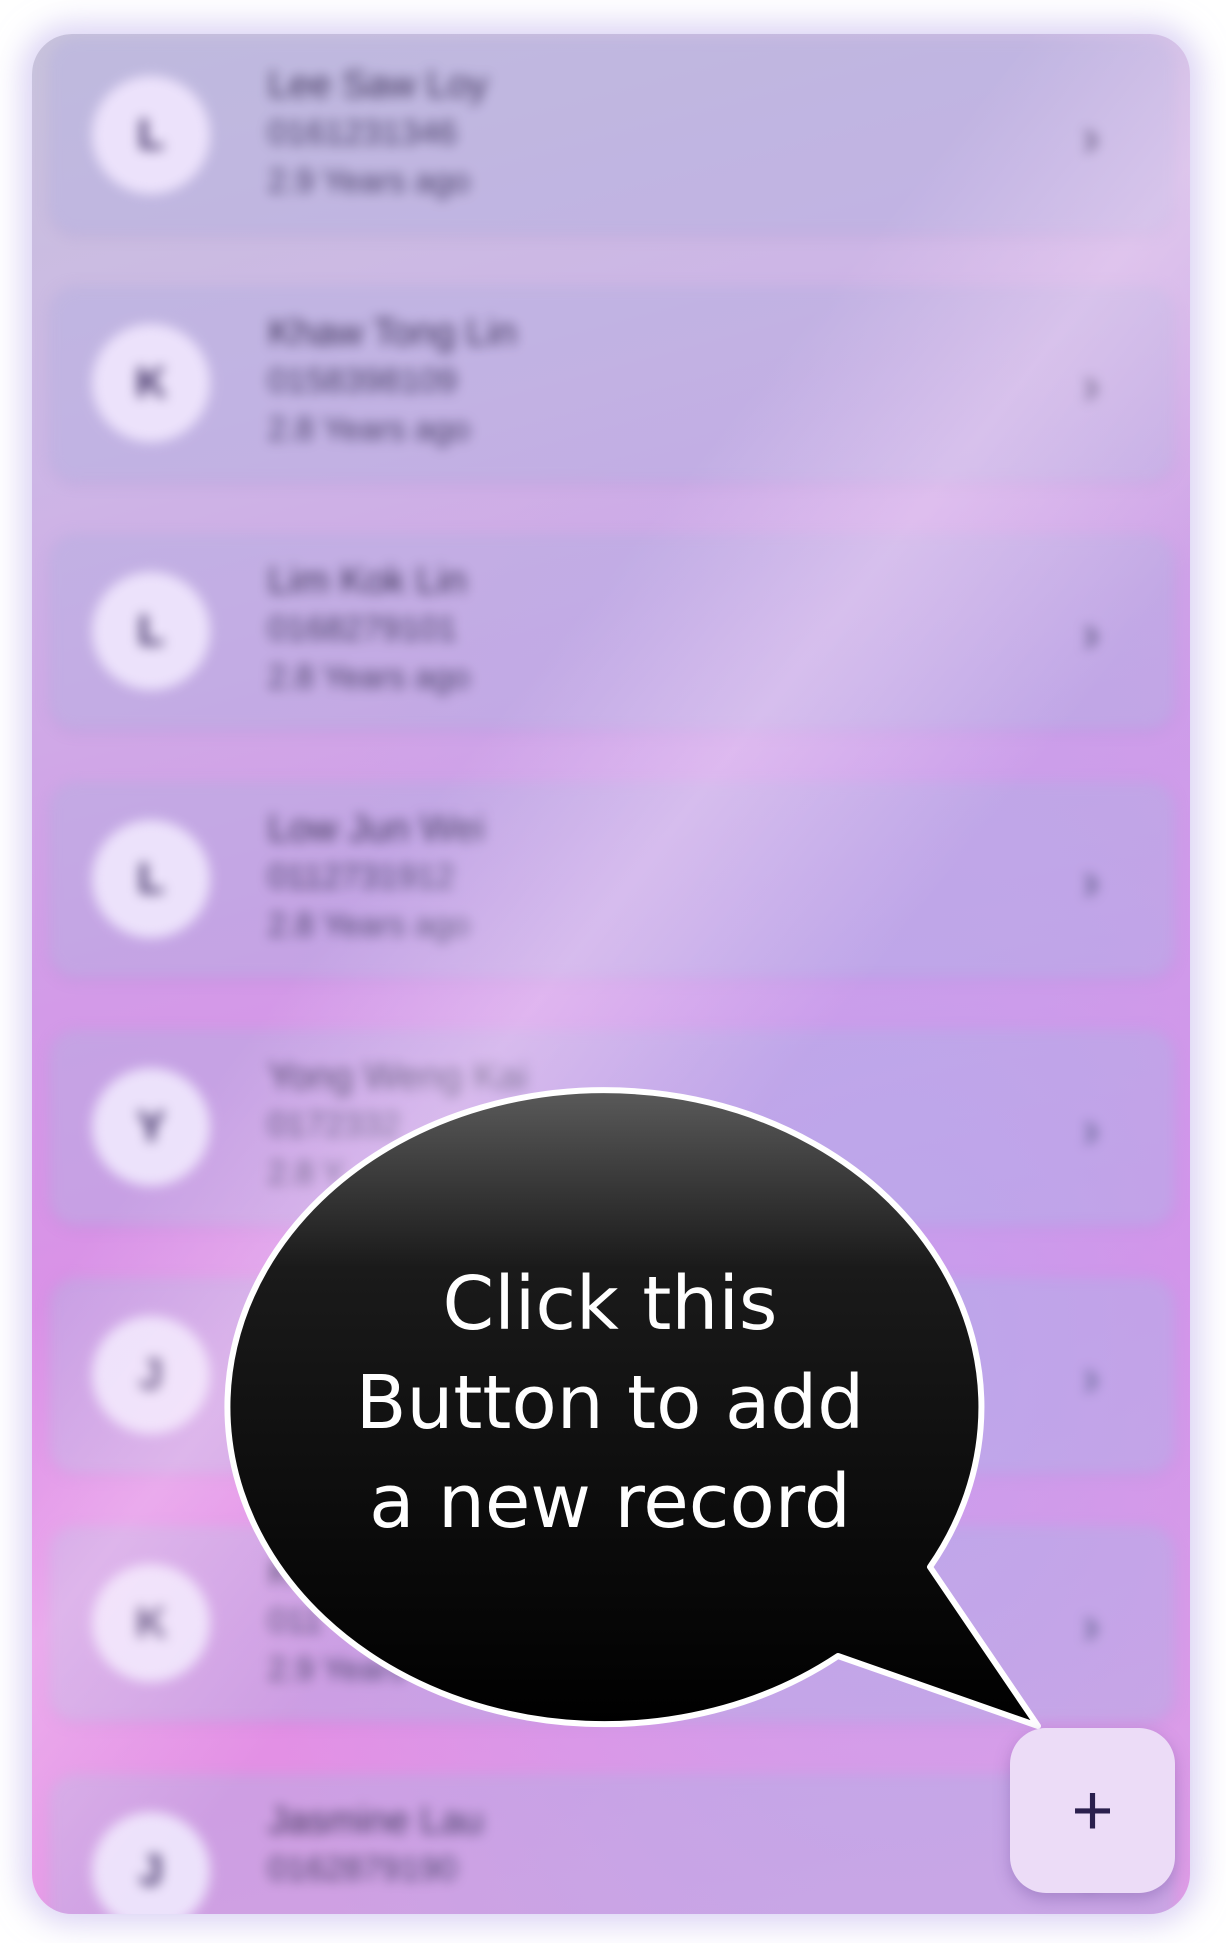  Describe the element at coordinates (337, 1668) in the screenshot. I see `contact-timestamp: 2.9 Years` at that location.